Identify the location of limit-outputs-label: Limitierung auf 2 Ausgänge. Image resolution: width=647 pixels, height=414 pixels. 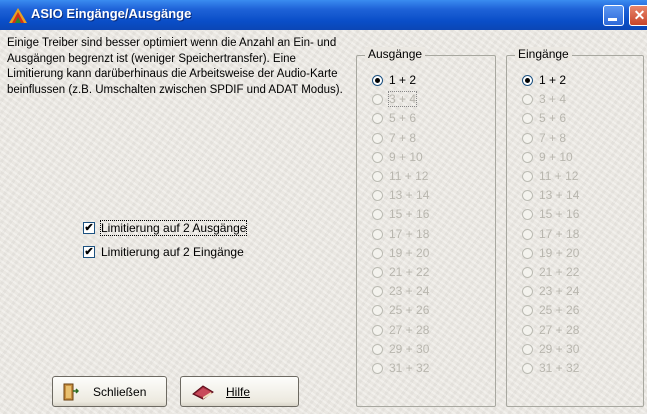
(173, 228).